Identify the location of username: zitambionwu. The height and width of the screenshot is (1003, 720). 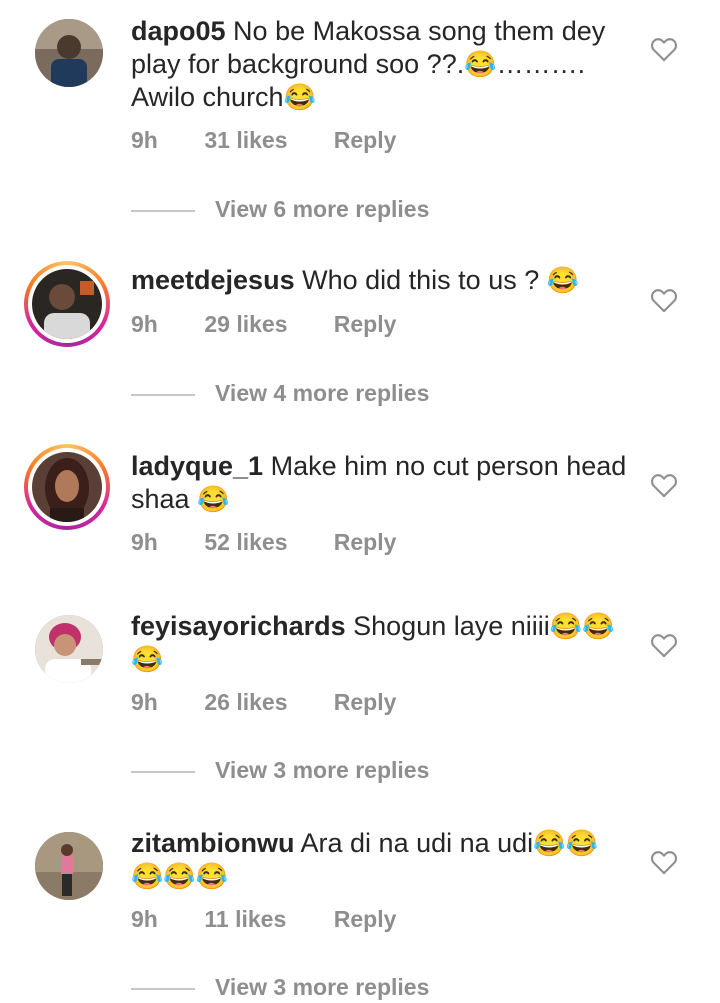
(213, 843).